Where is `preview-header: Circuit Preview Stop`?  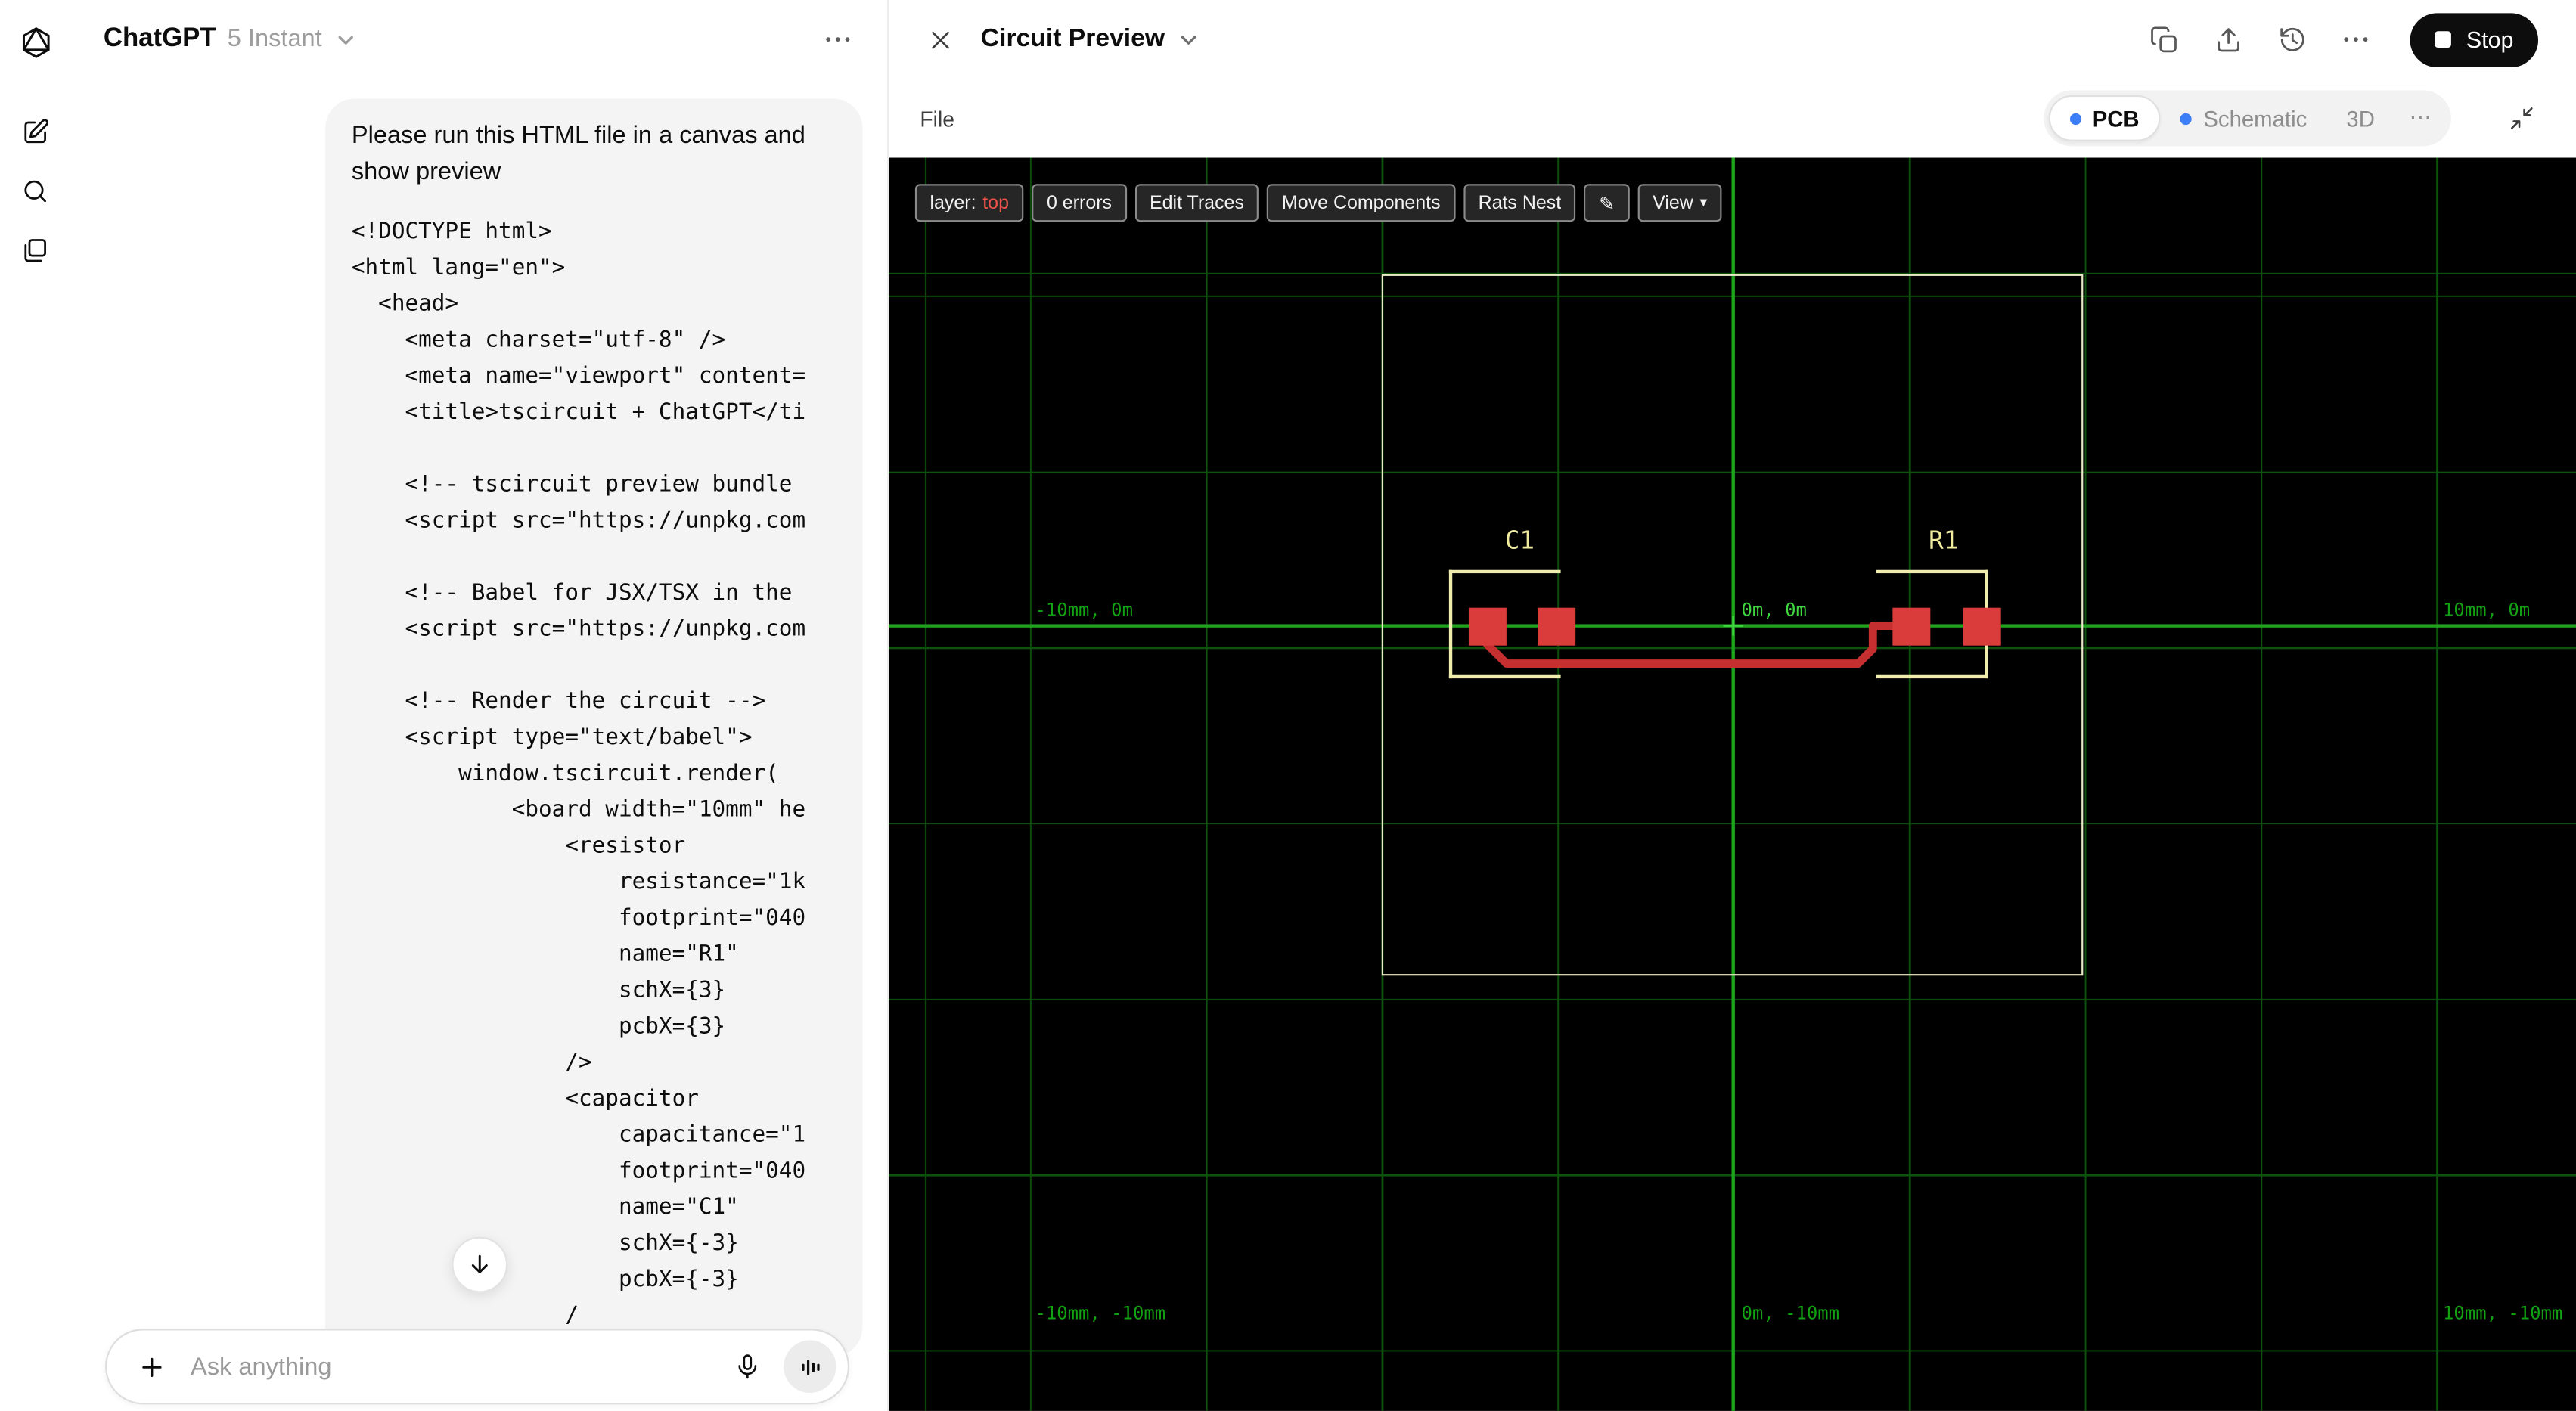
preview-header: Circuit Preview Stop is located at coordinates (1732, 39).